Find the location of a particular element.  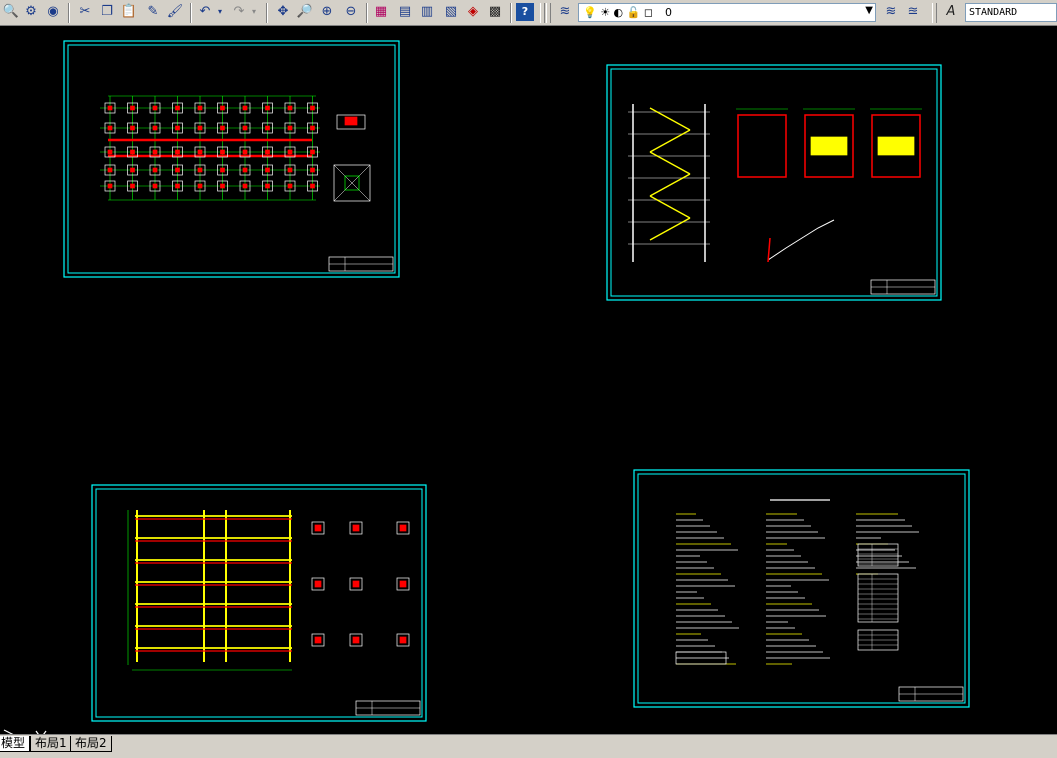

redo-dropdown-icon: ▾ is located at coordinates (254, 12).